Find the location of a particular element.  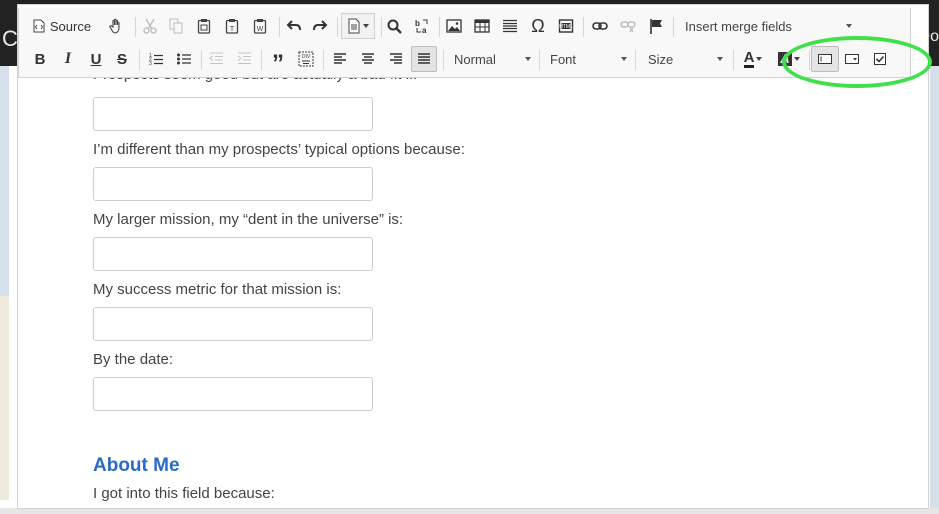

copy-button is located at coordinates (176, 26).